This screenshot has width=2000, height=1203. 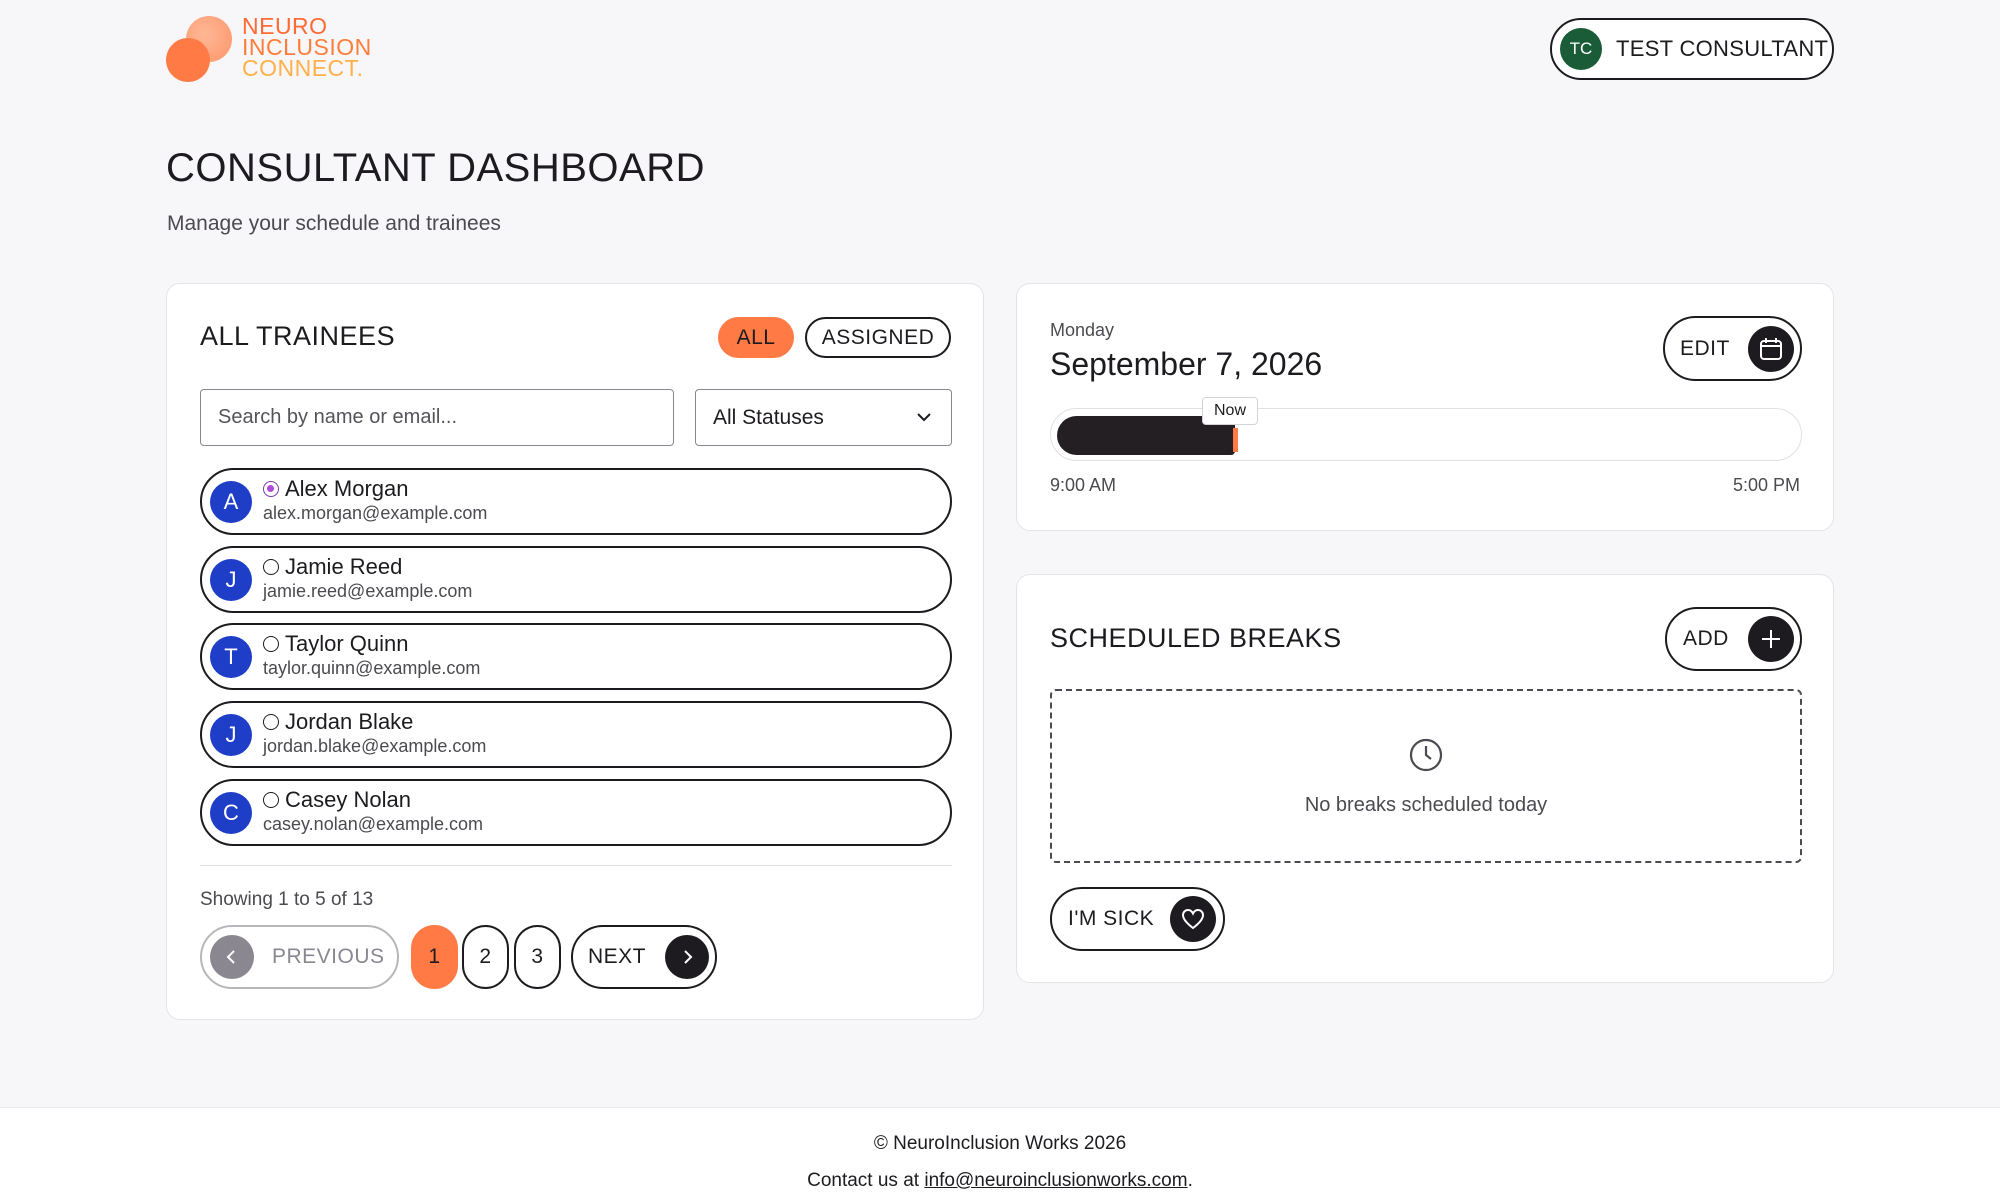 What do you see at coordinates (287, 899) in the screenshot?
I see `pagination-summary: Showing 1 to 5 of 13` at bounding box center [287, 899].